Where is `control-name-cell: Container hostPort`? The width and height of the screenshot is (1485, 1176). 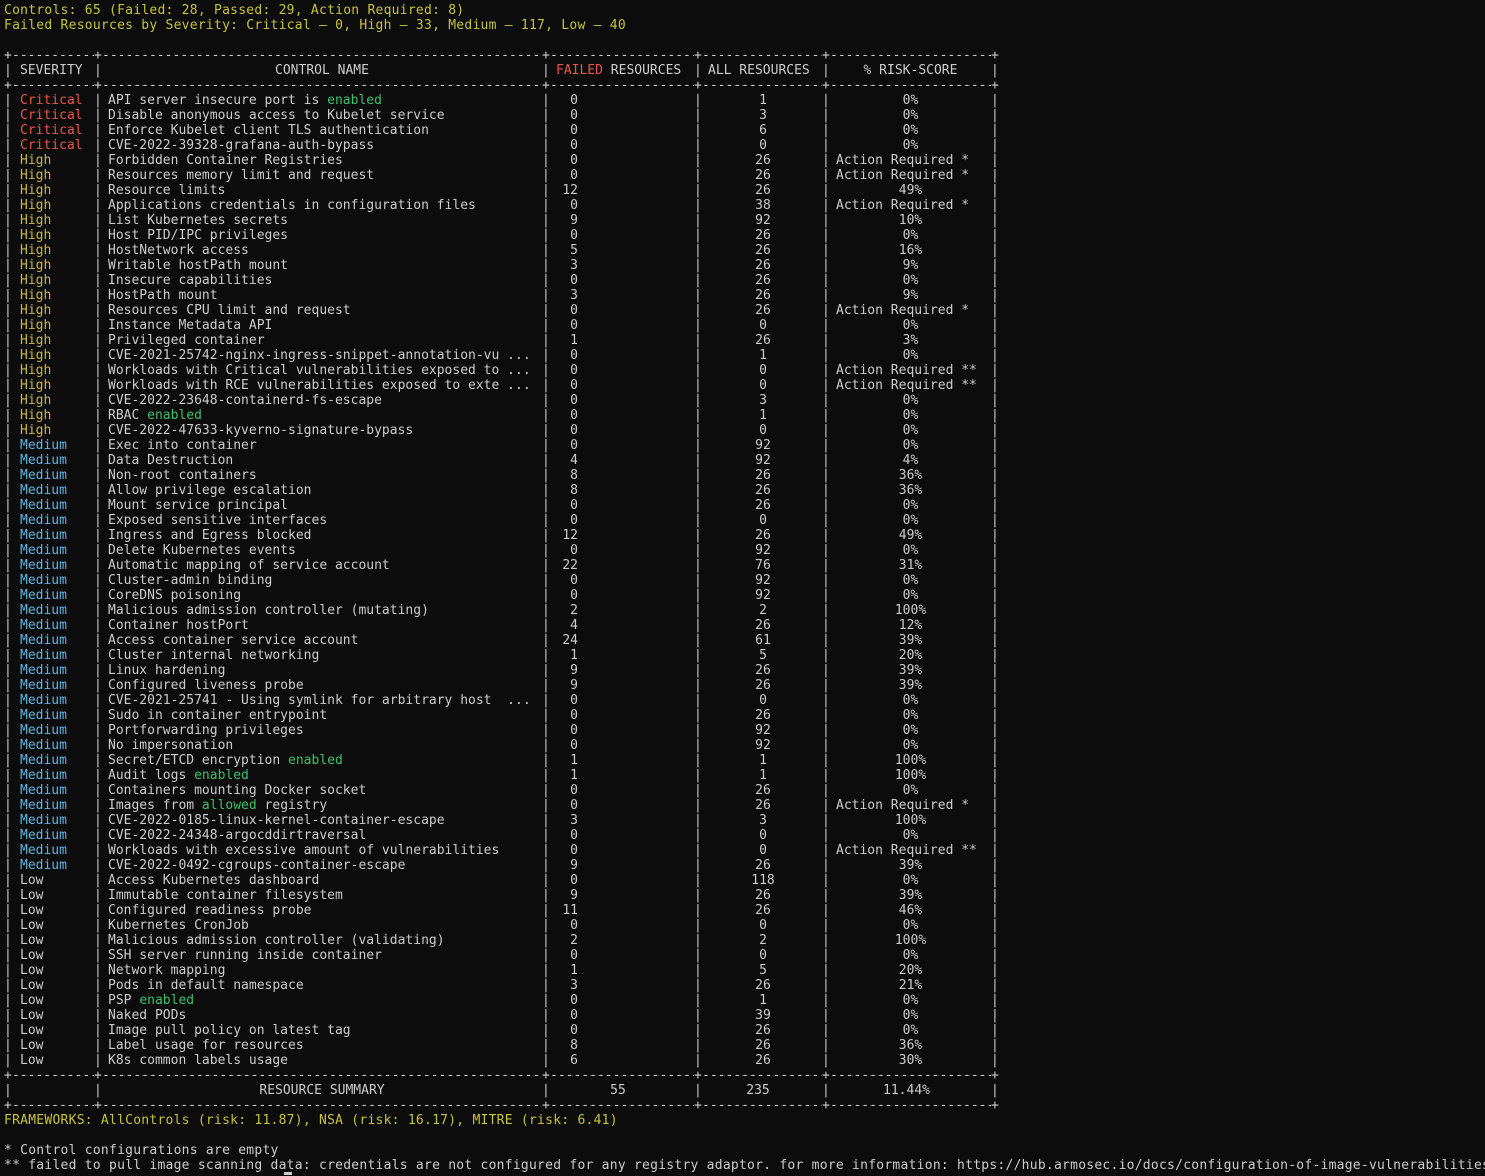 control-name-cell: Container hostPort is located at coordinates (324, 625).